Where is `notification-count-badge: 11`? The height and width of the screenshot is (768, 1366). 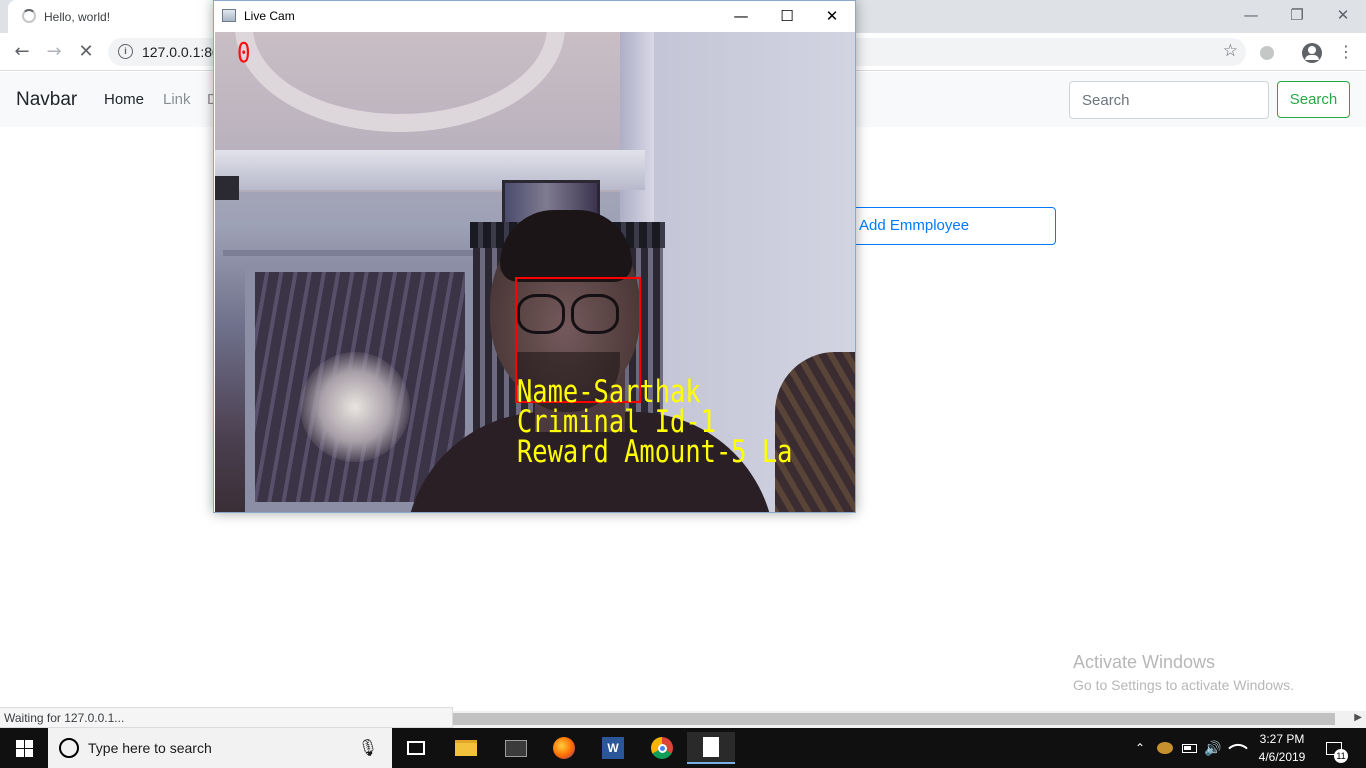 notification-count-badge: 11 is located at coordinates (1341, 756).